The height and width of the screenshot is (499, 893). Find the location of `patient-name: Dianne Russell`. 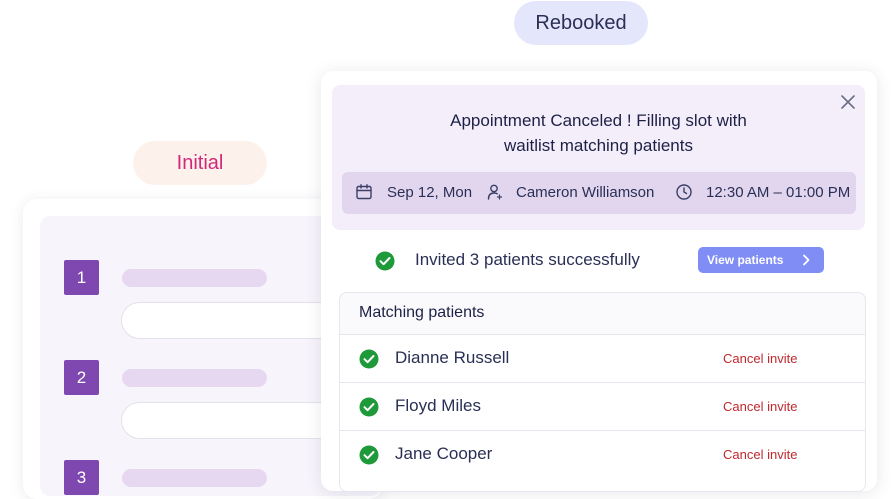

patient-name: Dianne Russell is located at coordinates (452, 357).